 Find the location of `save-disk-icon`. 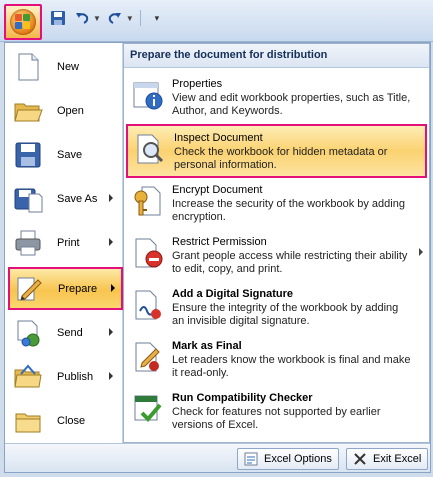

save-disk-icon is located at coordinates (28, 155).